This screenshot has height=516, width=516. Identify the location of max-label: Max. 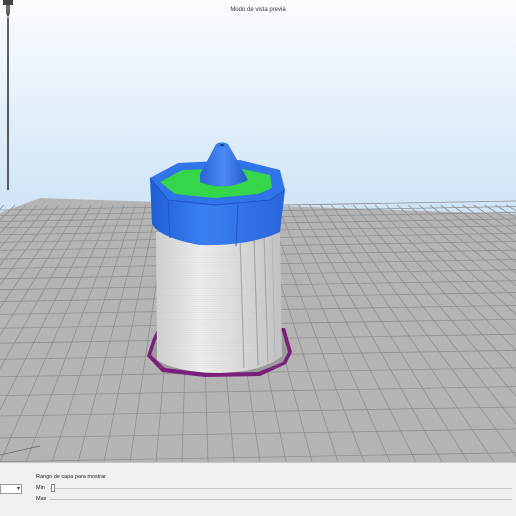
(41, 499).